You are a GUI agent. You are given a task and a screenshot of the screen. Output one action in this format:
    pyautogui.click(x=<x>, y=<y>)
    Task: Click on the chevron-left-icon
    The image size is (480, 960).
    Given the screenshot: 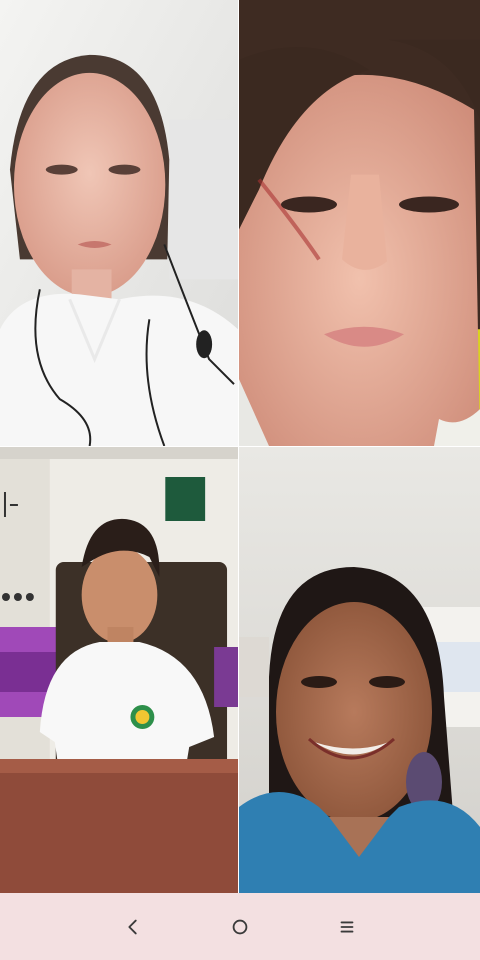 What is the action you would take?
    pyautogui.click(x=132, y=926)
    